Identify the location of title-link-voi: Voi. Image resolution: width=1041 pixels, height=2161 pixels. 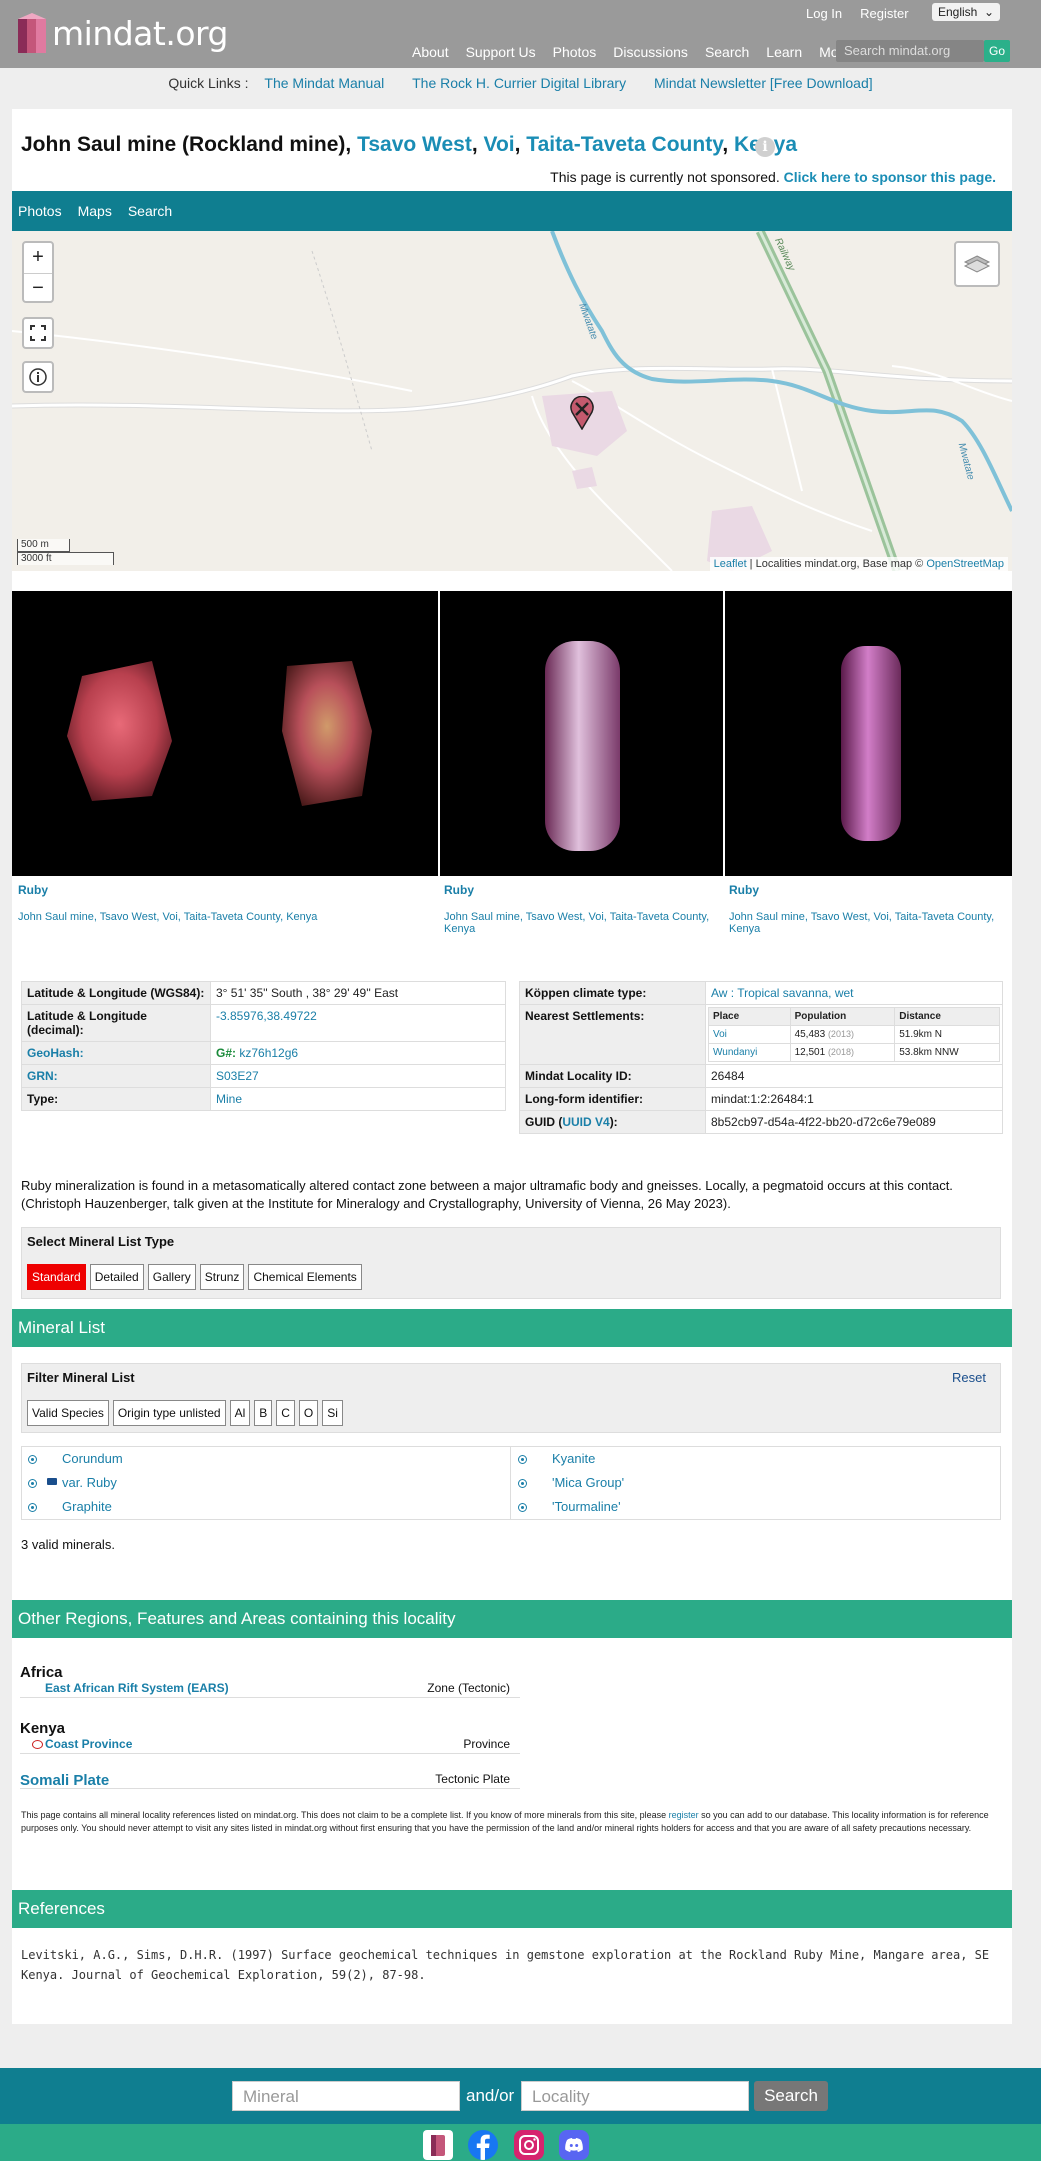
(499, 144).